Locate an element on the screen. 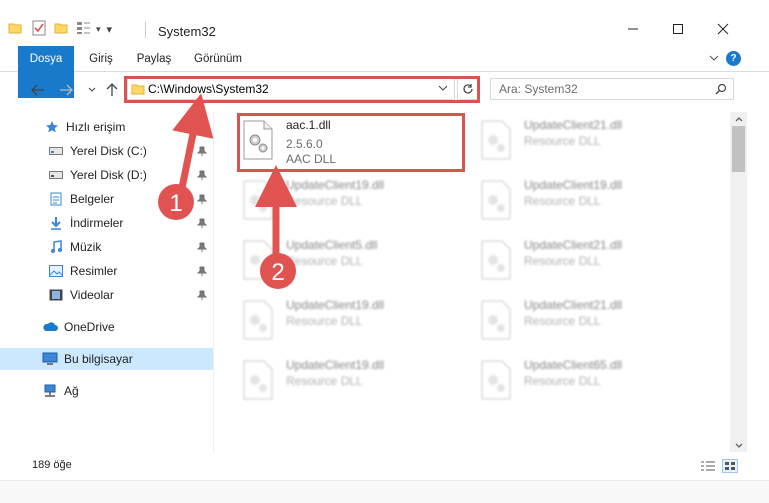  file-item: UpdateClient65.dll Resource DLL is located at coordinates (588, 382).